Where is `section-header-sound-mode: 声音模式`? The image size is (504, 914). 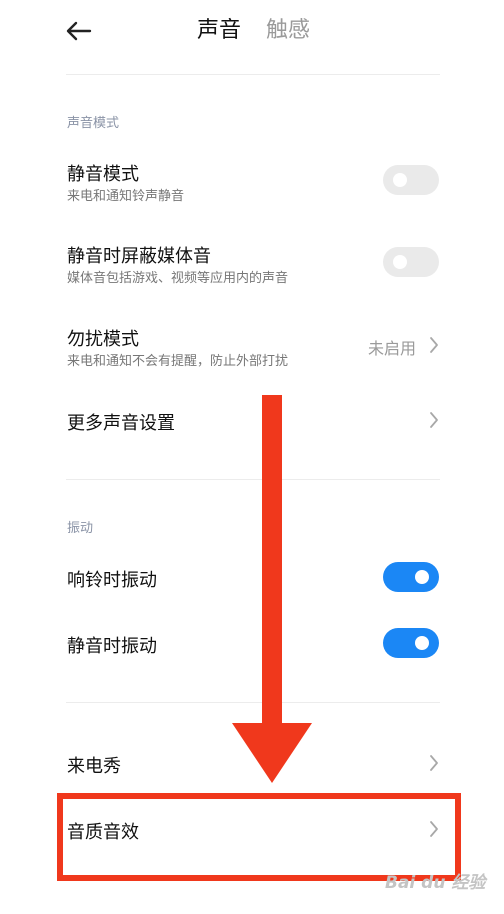 section-header-sound-mode: 声音模式 is located at coordinates (93, 123).